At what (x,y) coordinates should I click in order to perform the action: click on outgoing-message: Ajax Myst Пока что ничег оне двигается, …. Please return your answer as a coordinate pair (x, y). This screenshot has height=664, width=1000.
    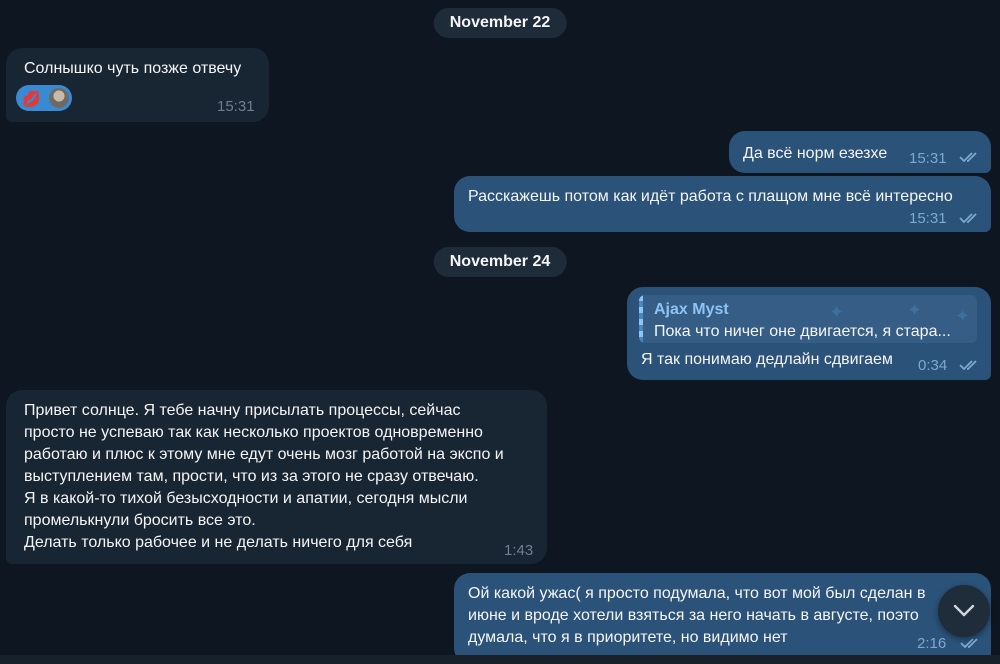
    Looking at the image, I should click on (809, 333).